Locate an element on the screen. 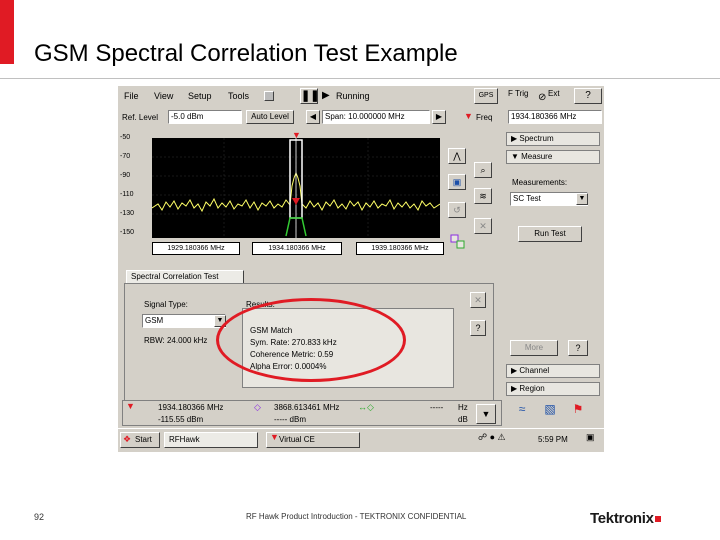  gps-label: GPS is located at coordinates (486, 95).